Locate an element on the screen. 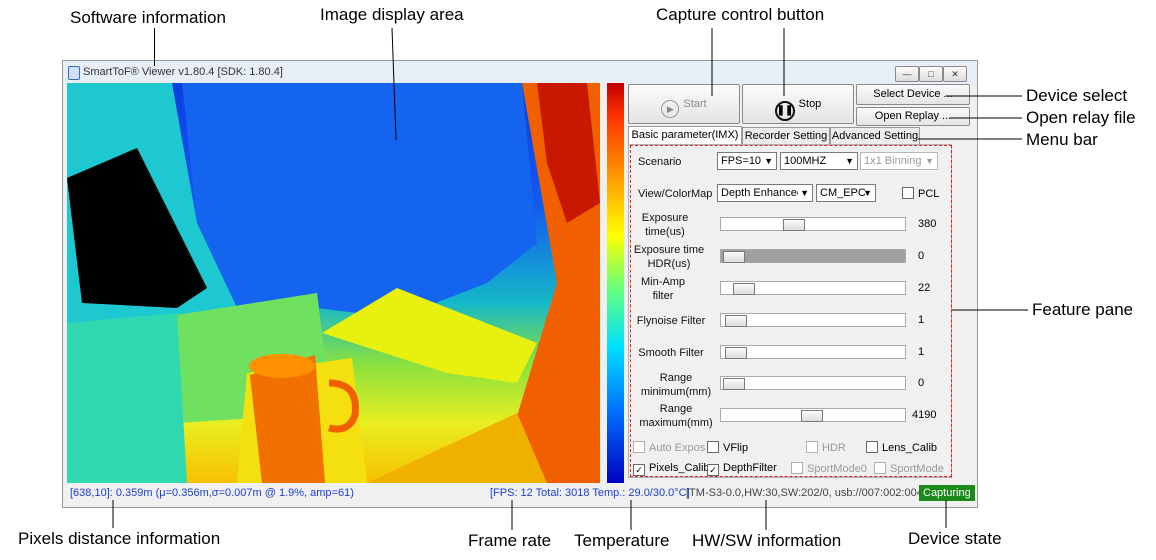  annotation-open-relay-file: Open relay file is located at coordinates (1081, 117).